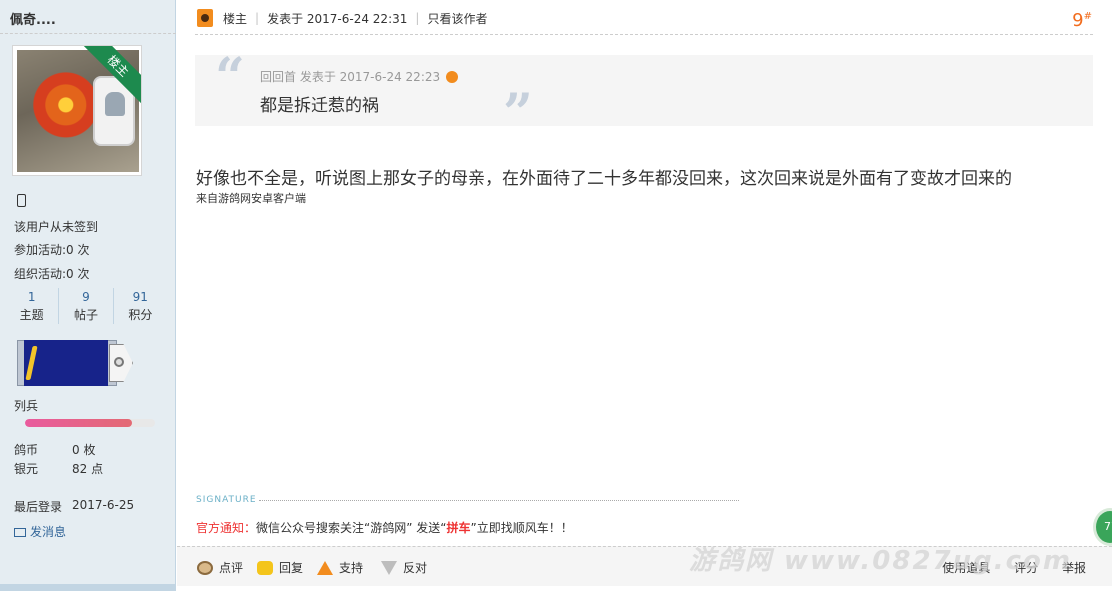 The image size is (1112, 591). I want to click on open-quote-icon: “, so click(230, 77).